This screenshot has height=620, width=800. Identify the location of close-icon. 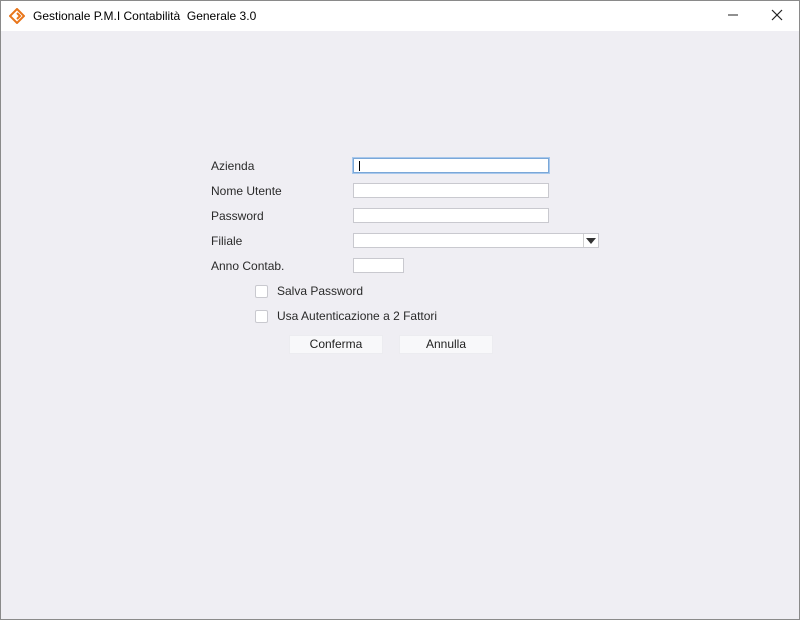
(777, 16).